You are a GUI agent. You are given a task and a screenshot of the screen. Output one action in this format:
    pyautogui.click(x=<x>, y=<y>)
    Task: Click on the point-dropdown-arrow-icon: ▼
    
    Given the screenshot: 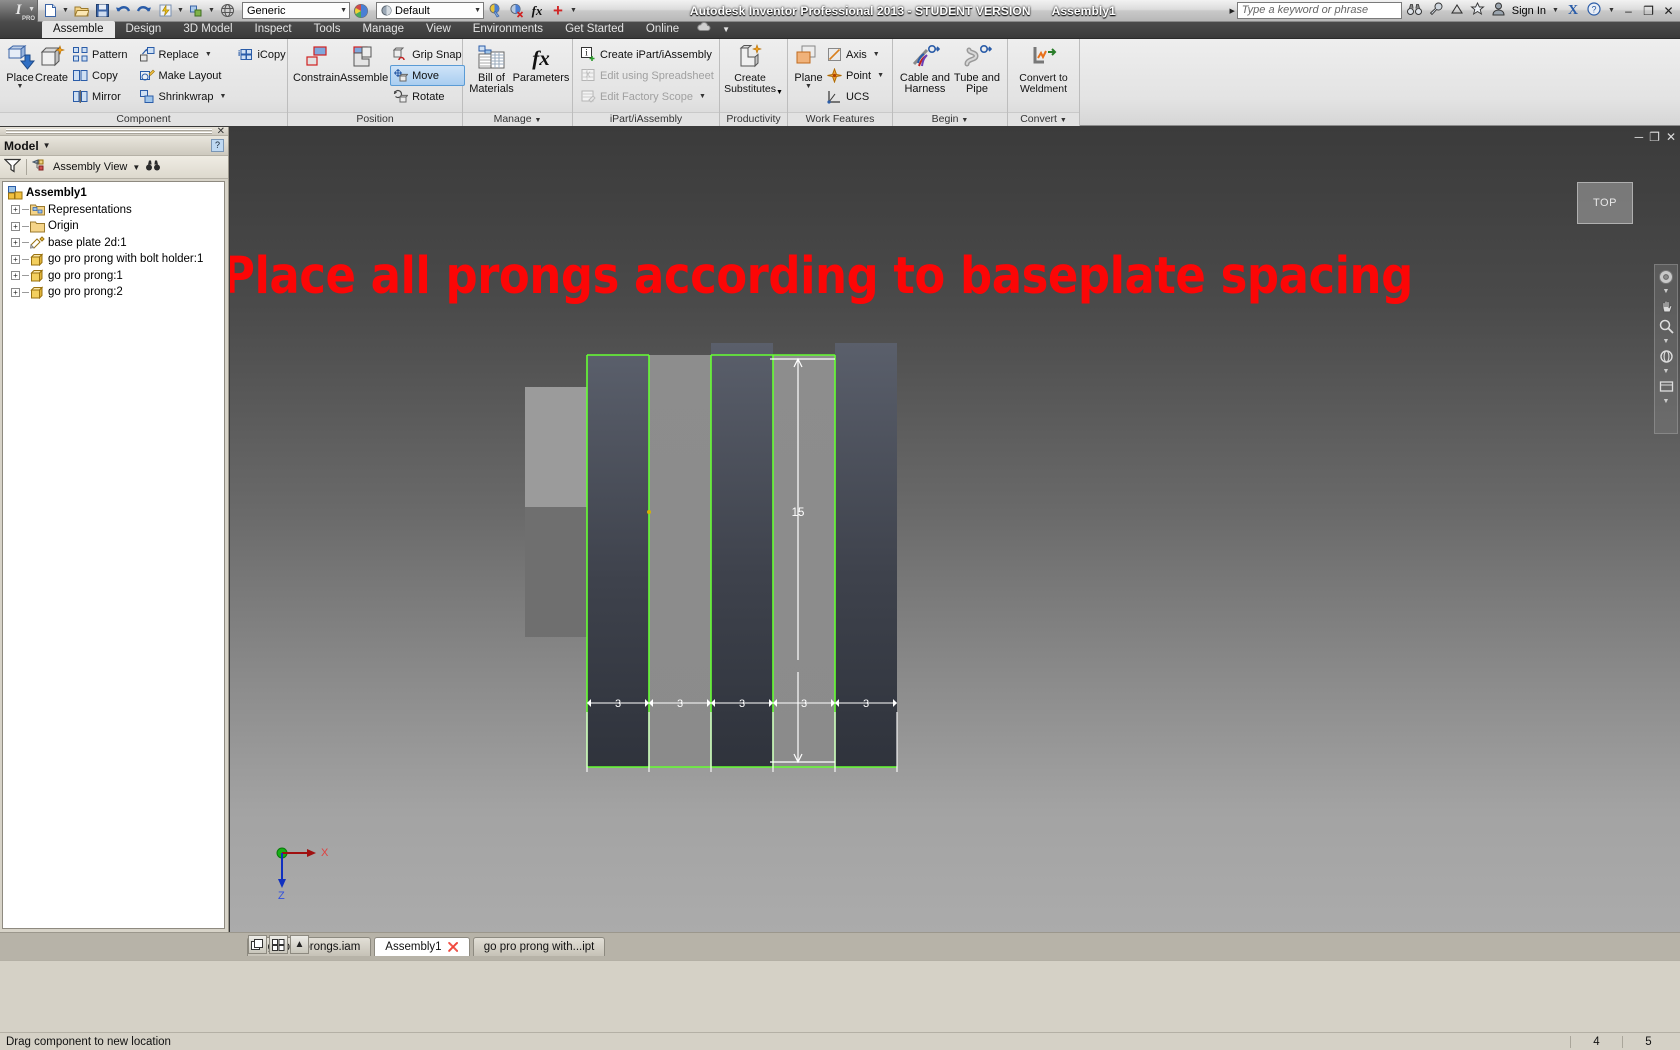 What is the action you would take?
    pyautogui.click(x=880, y=75)
    